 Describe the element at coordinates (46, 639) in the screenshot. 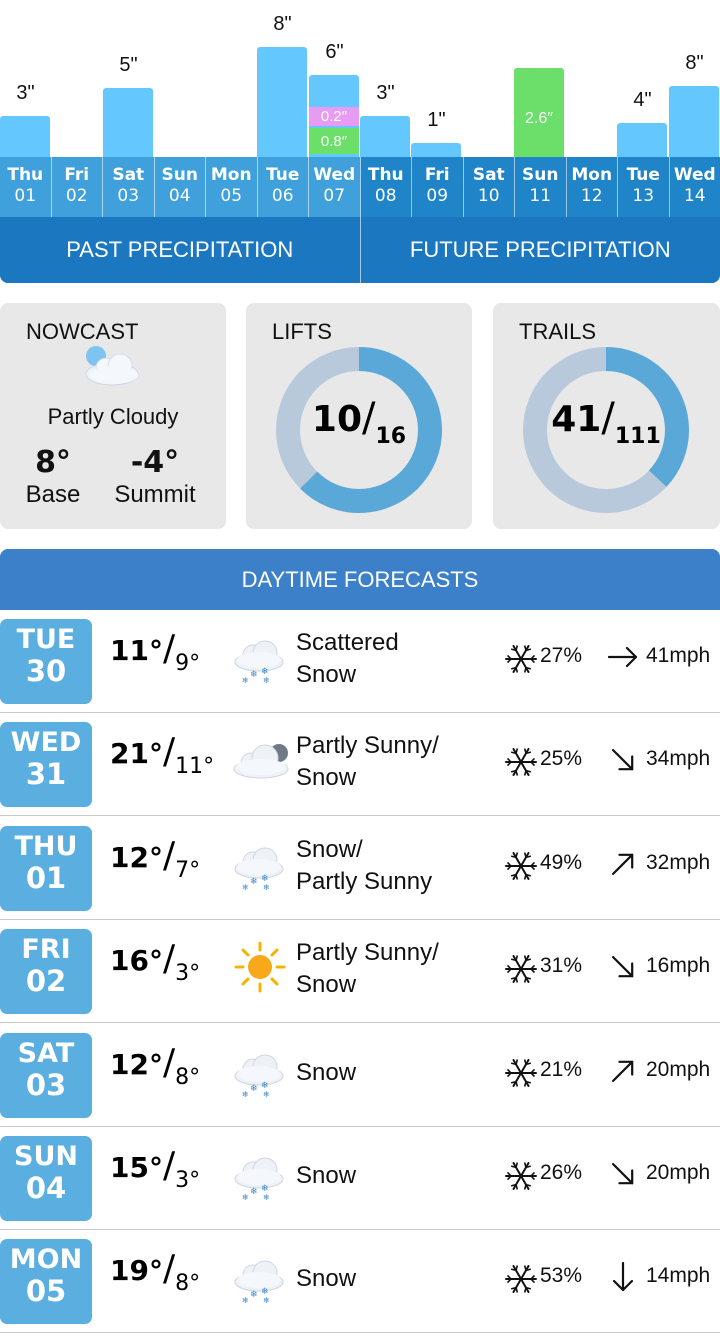

I see `forecast-day-of-week: TUE` at that location.